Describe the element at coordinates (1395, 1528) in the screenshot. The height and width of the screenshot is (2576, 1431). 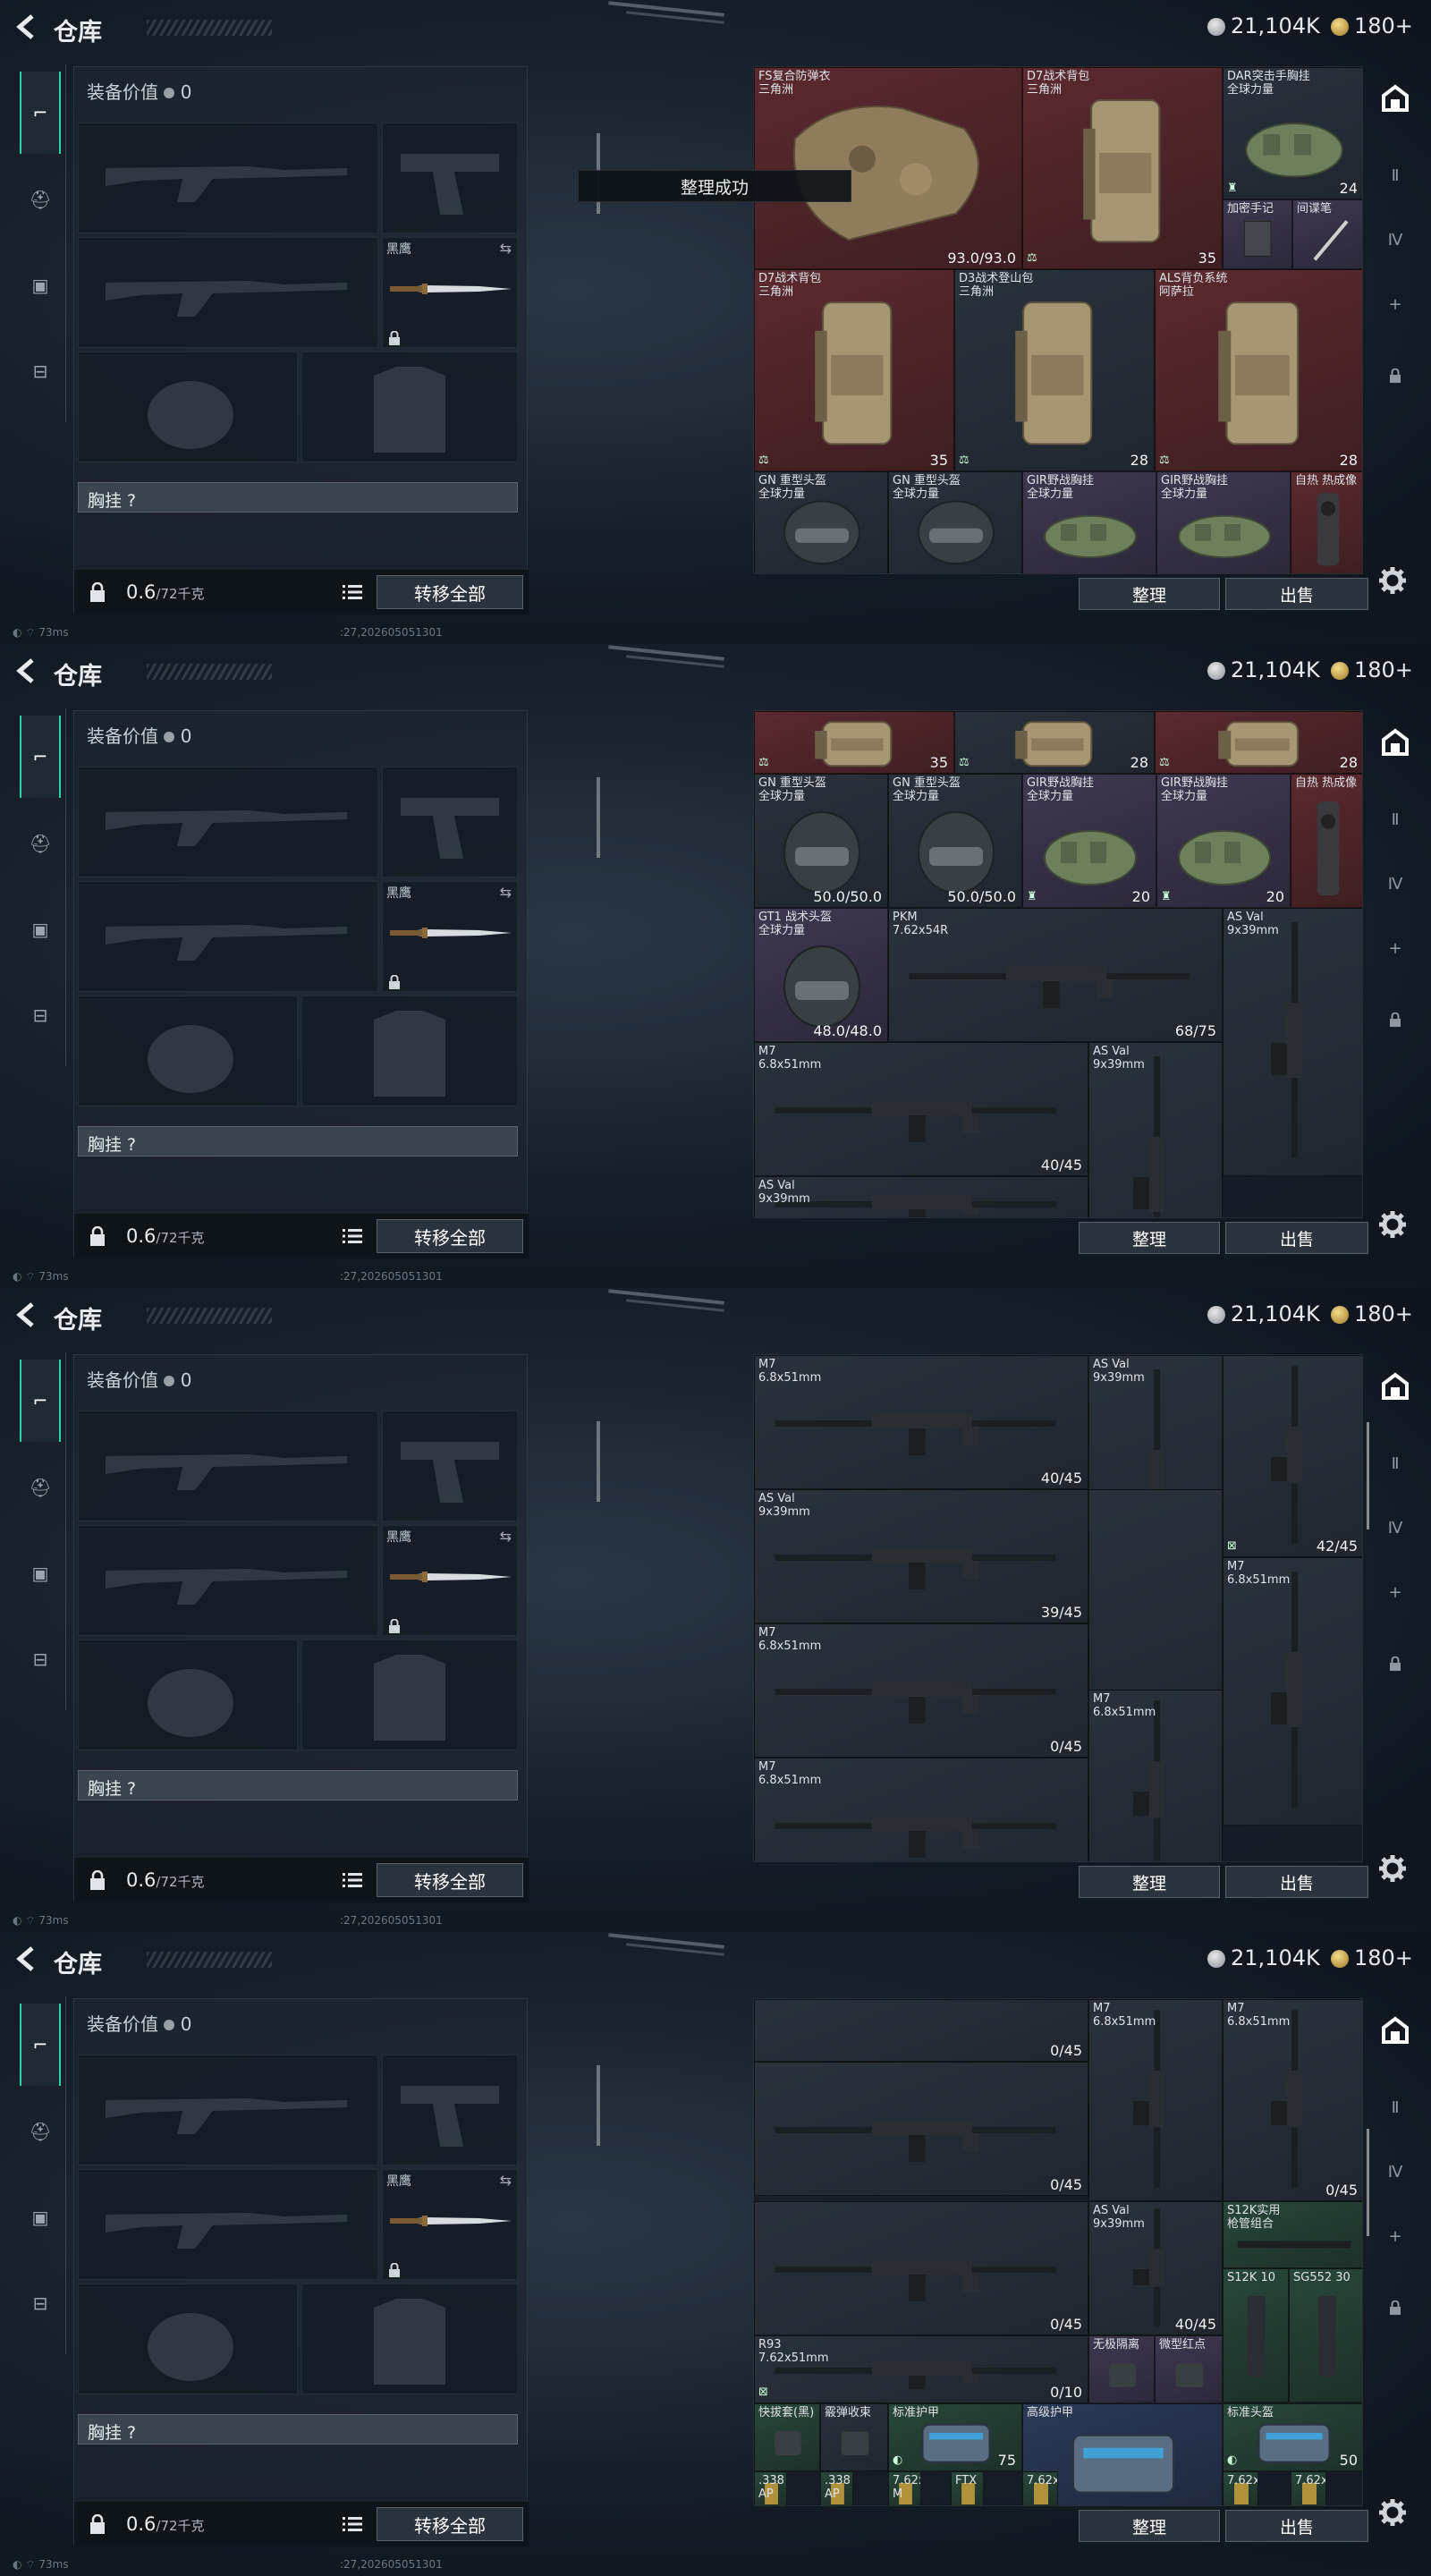
I see `warehouse-page-3-tab: Ⅳ` at that location.